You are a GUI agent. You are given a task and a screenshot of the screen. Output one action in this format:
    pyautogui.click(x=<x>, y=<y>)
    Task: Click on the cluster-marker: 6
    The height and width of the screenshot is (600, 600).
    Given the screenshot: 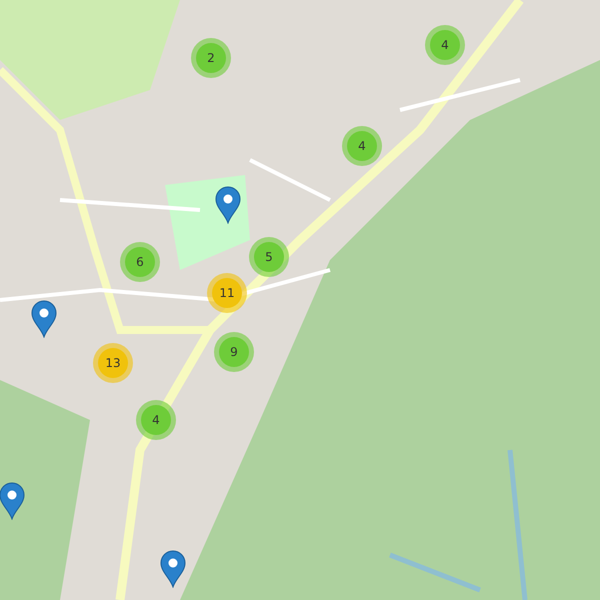 What is the action you would take?
    pyautogui.click(x=140, y=262)
    